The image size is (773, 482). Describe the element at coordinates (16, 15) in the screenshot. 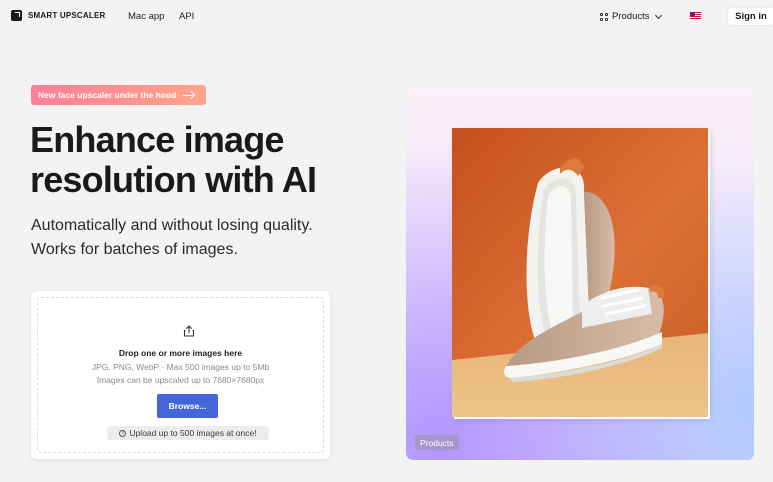

I see `logo-icon` at that location.